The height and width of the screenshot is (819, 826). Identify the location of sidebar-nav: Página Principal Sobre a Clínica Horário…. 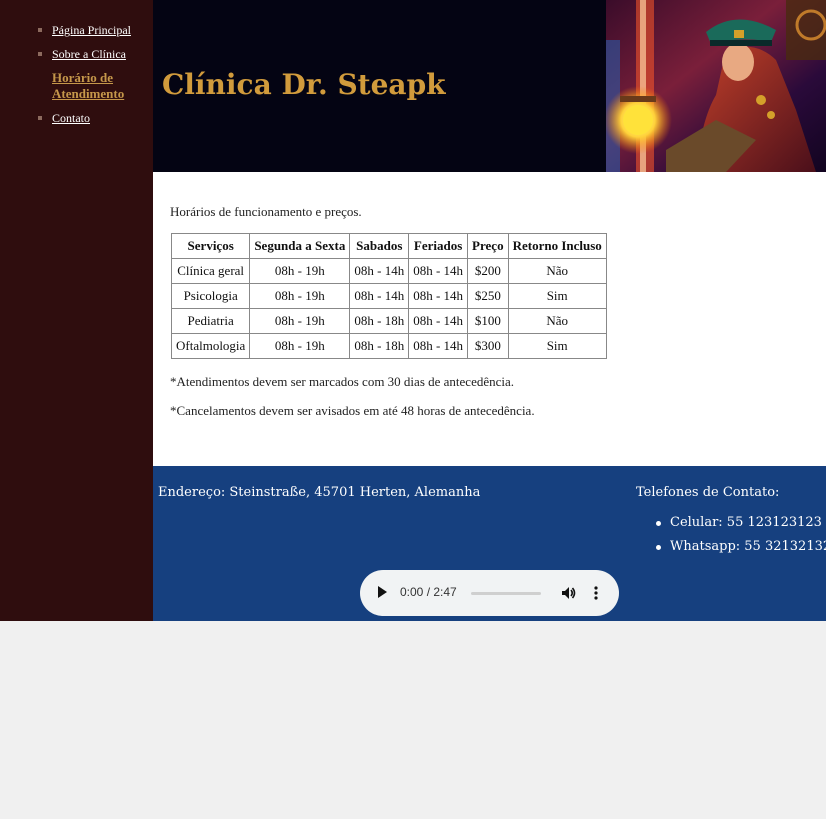
(94, 78).